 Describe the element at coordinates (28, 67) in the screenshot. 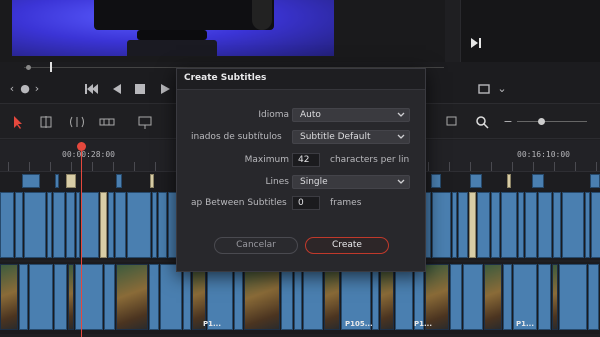

I see `scrub-in-point` at that location.